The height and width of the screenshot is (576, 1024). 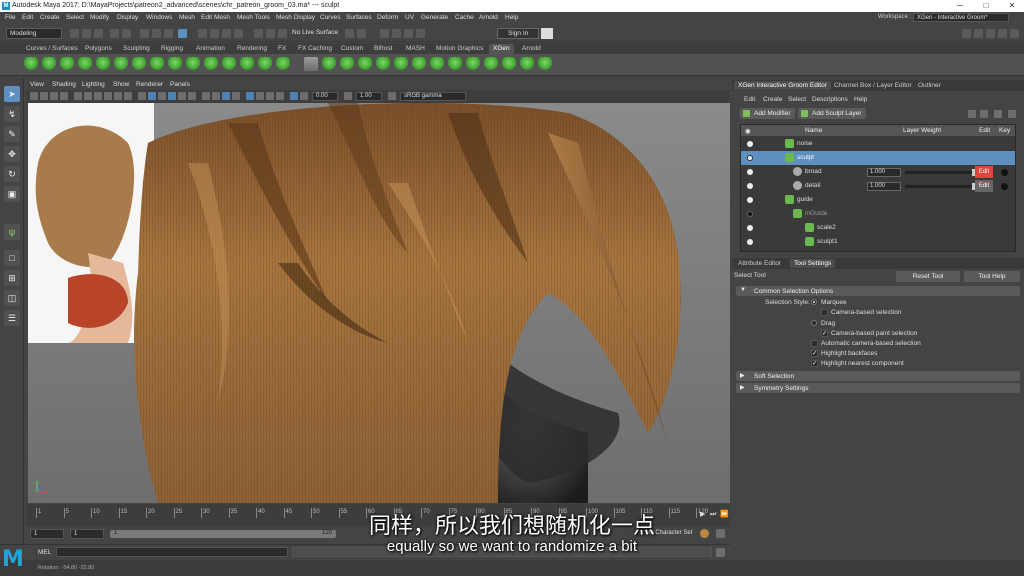 I want to click on groom-row-noise: noise, so click(x=878, y=144).